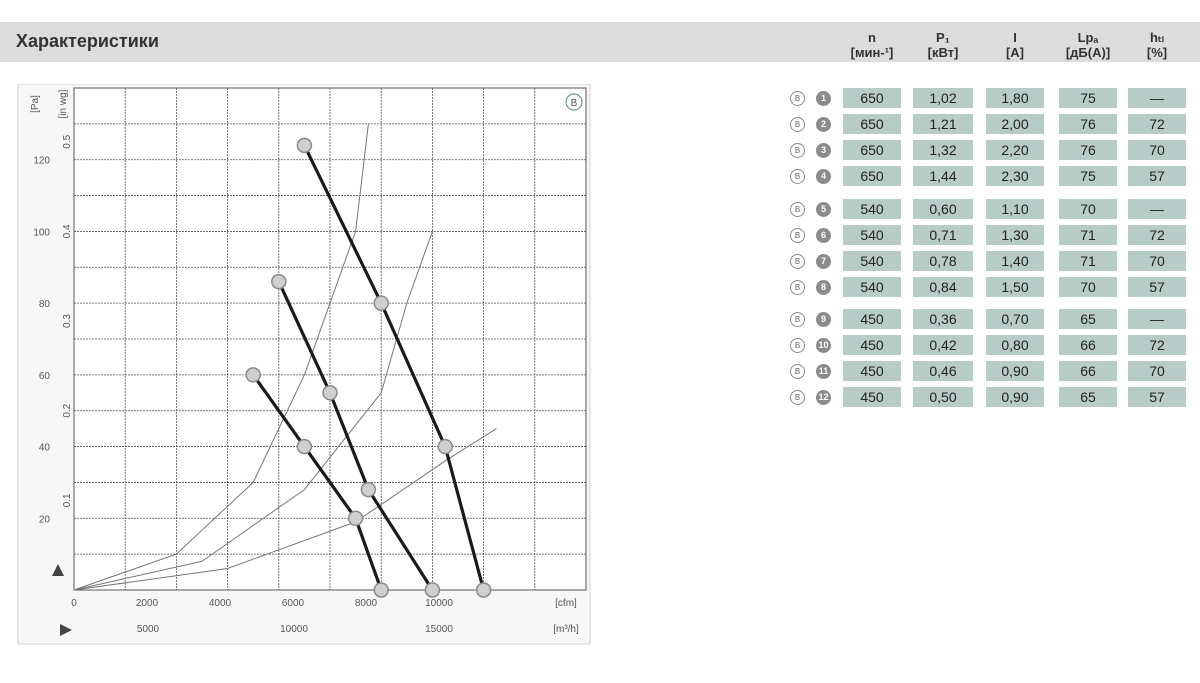 Image resolution: width=1200 pixels, height=683 pixels. I want to click on x2-tick-label: 15000, so click(439, 629).